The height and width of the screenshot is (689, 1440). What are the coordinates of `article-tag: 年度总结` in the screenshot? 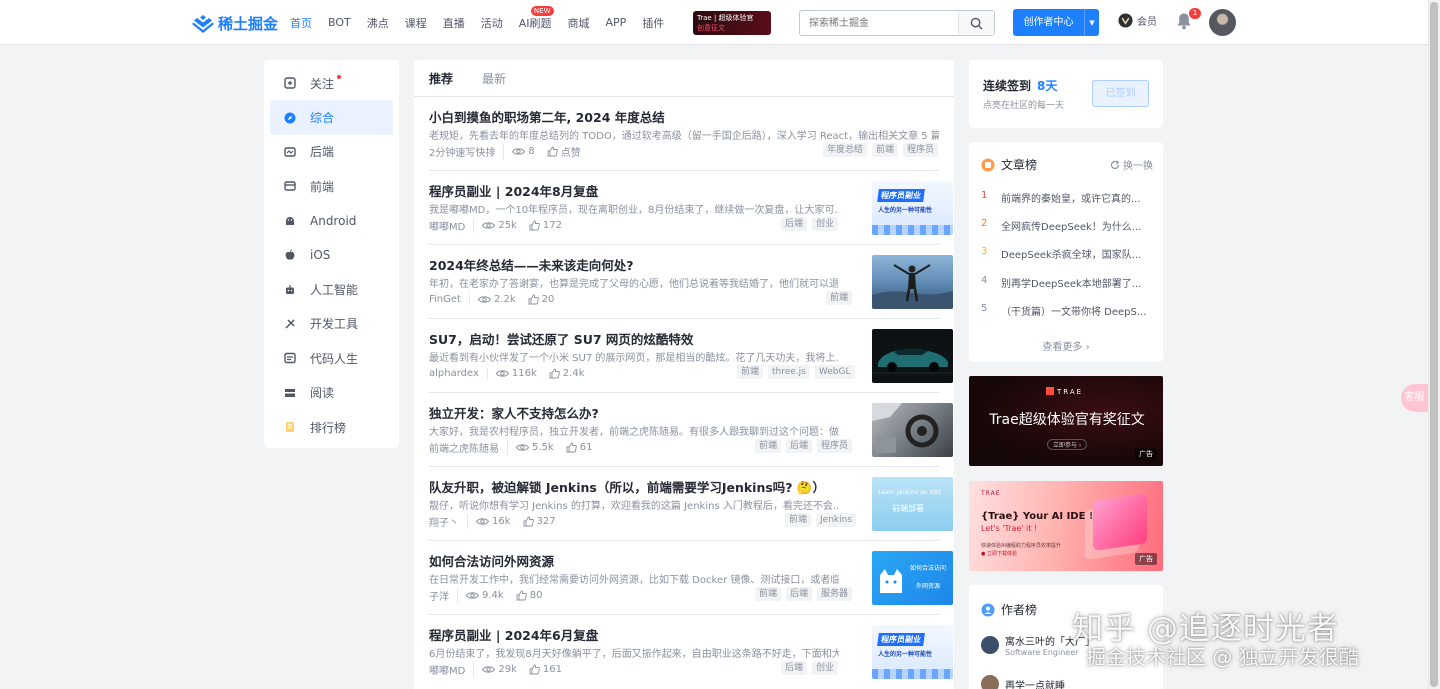 It's located at (845, 150).